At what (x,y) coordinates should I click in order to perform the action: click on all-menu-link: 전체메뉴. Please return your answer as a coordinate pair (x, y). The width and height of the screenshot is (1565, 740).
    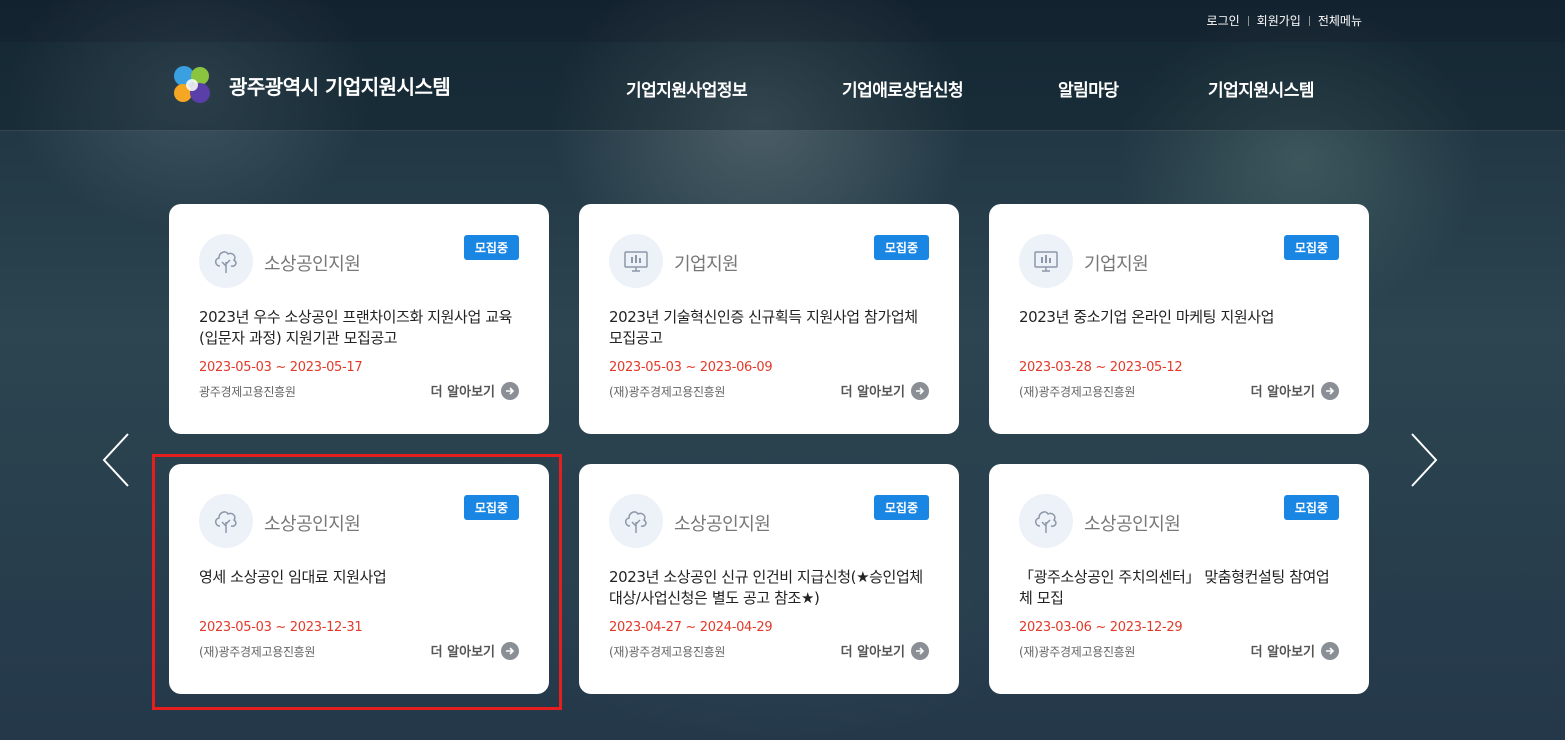
    Looking at the image, I should click on (1340, 20).